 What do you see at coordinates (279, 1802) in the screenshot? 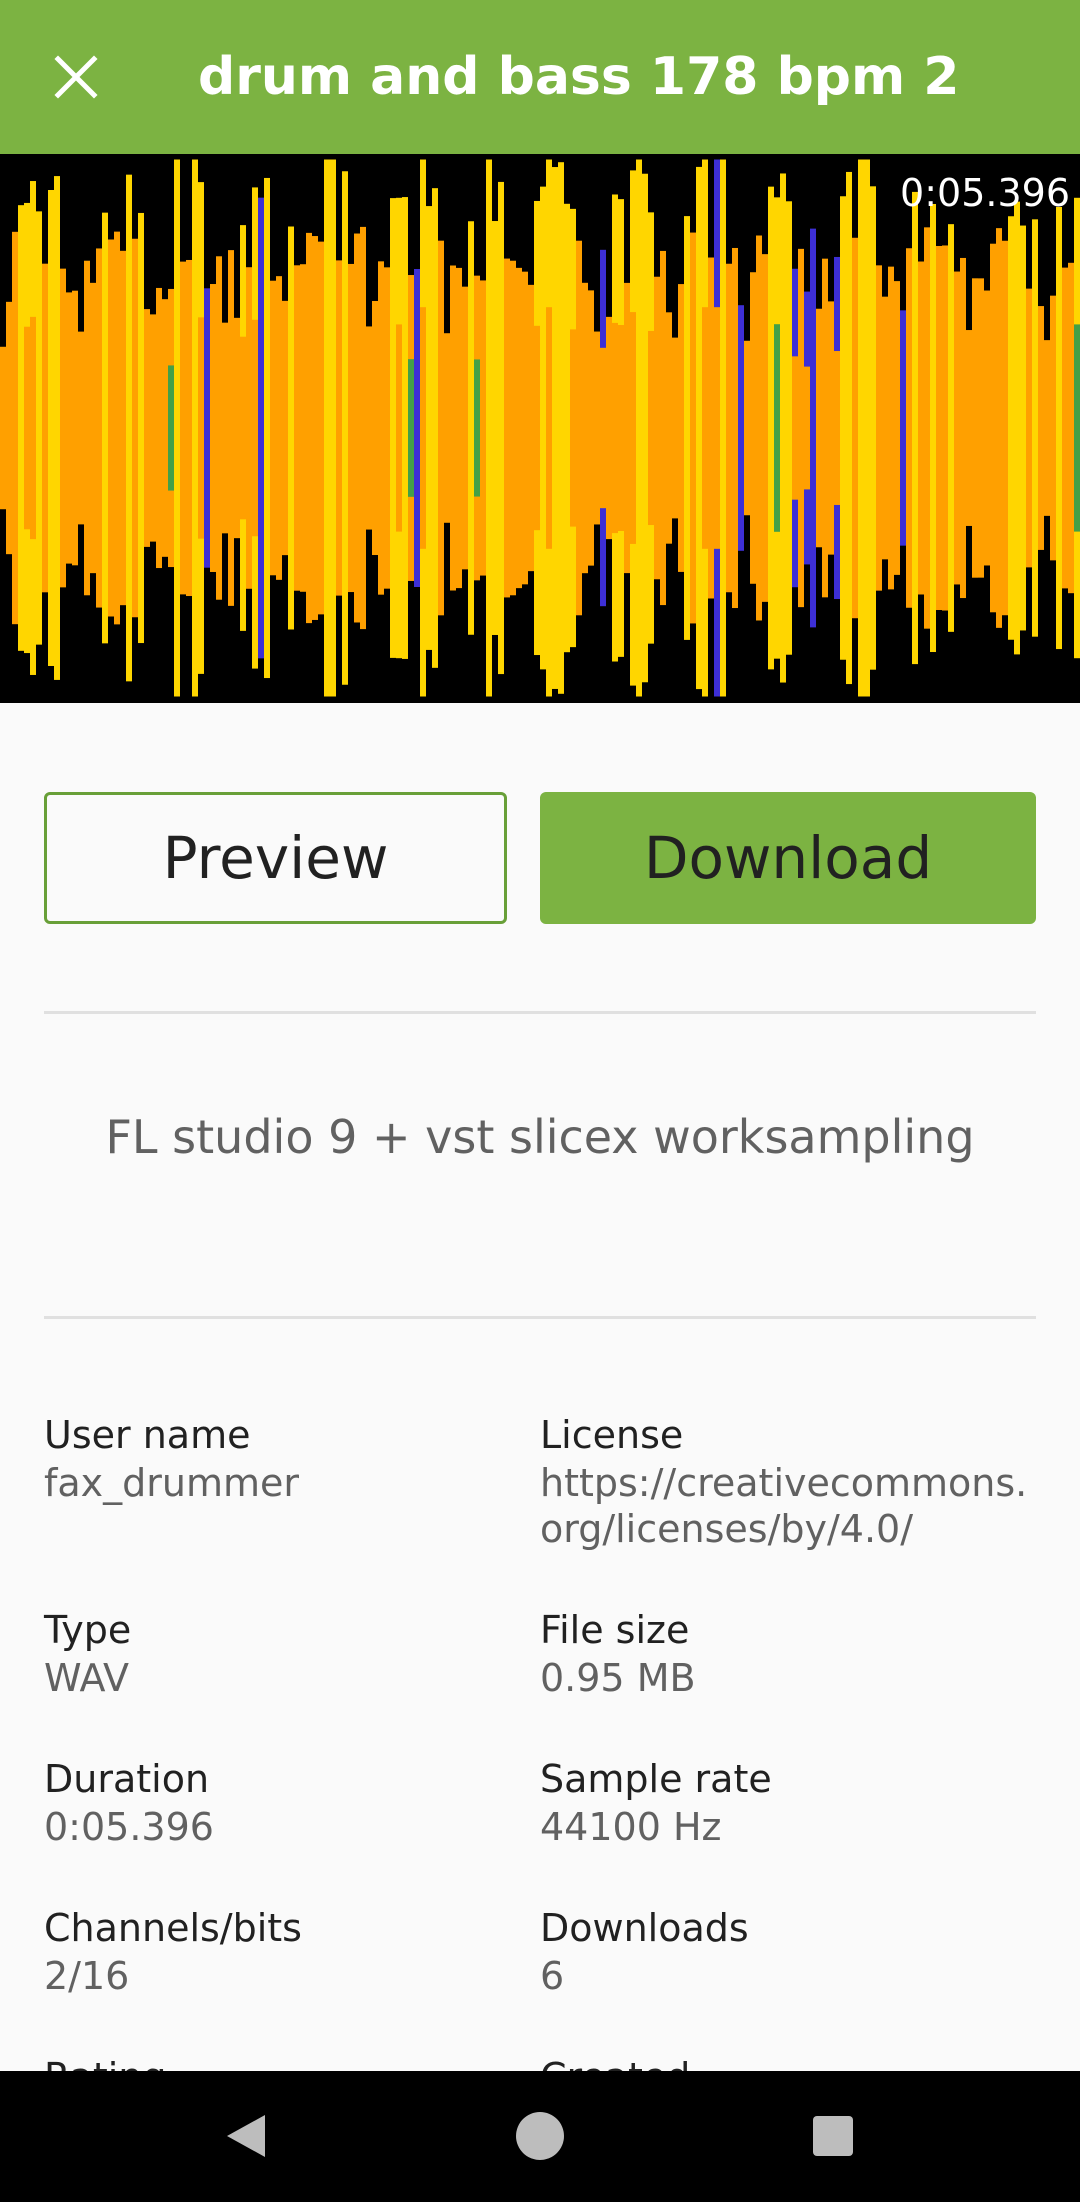
I see `detail-duration: Duration 0:05.396` at bounding box center [279, 1802].